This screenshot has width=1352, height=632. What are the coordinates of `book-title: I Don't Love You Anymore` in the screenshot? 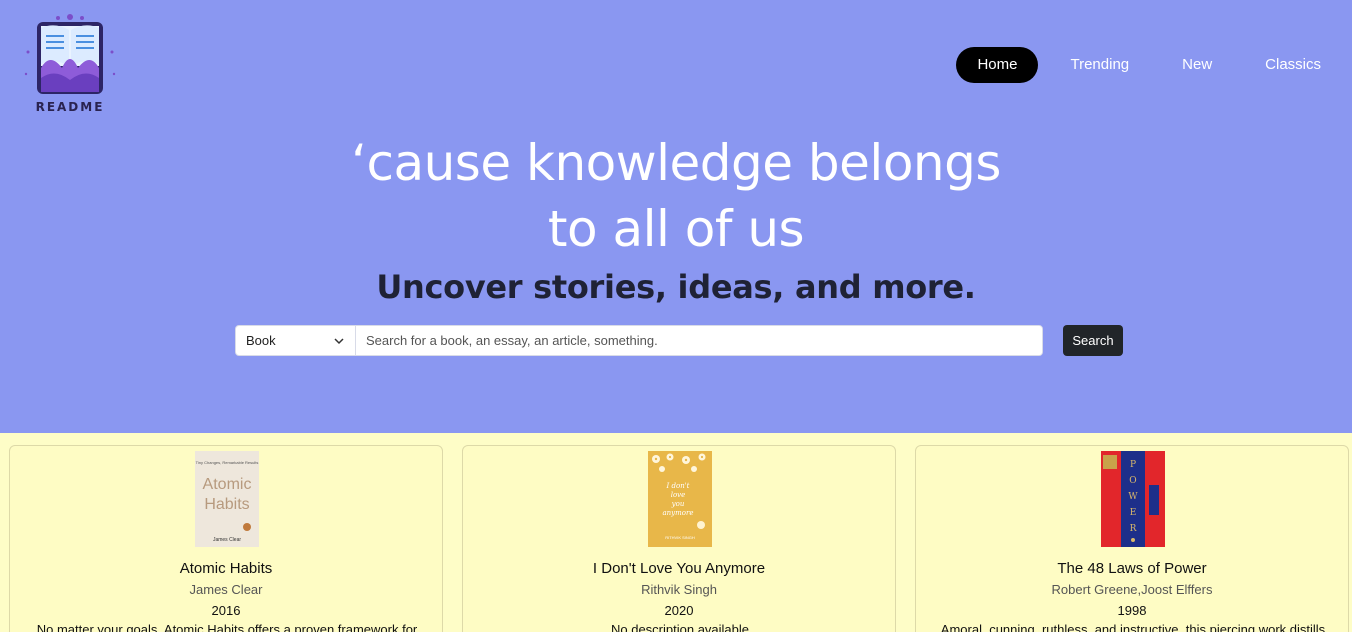 It's located at (679, 568).